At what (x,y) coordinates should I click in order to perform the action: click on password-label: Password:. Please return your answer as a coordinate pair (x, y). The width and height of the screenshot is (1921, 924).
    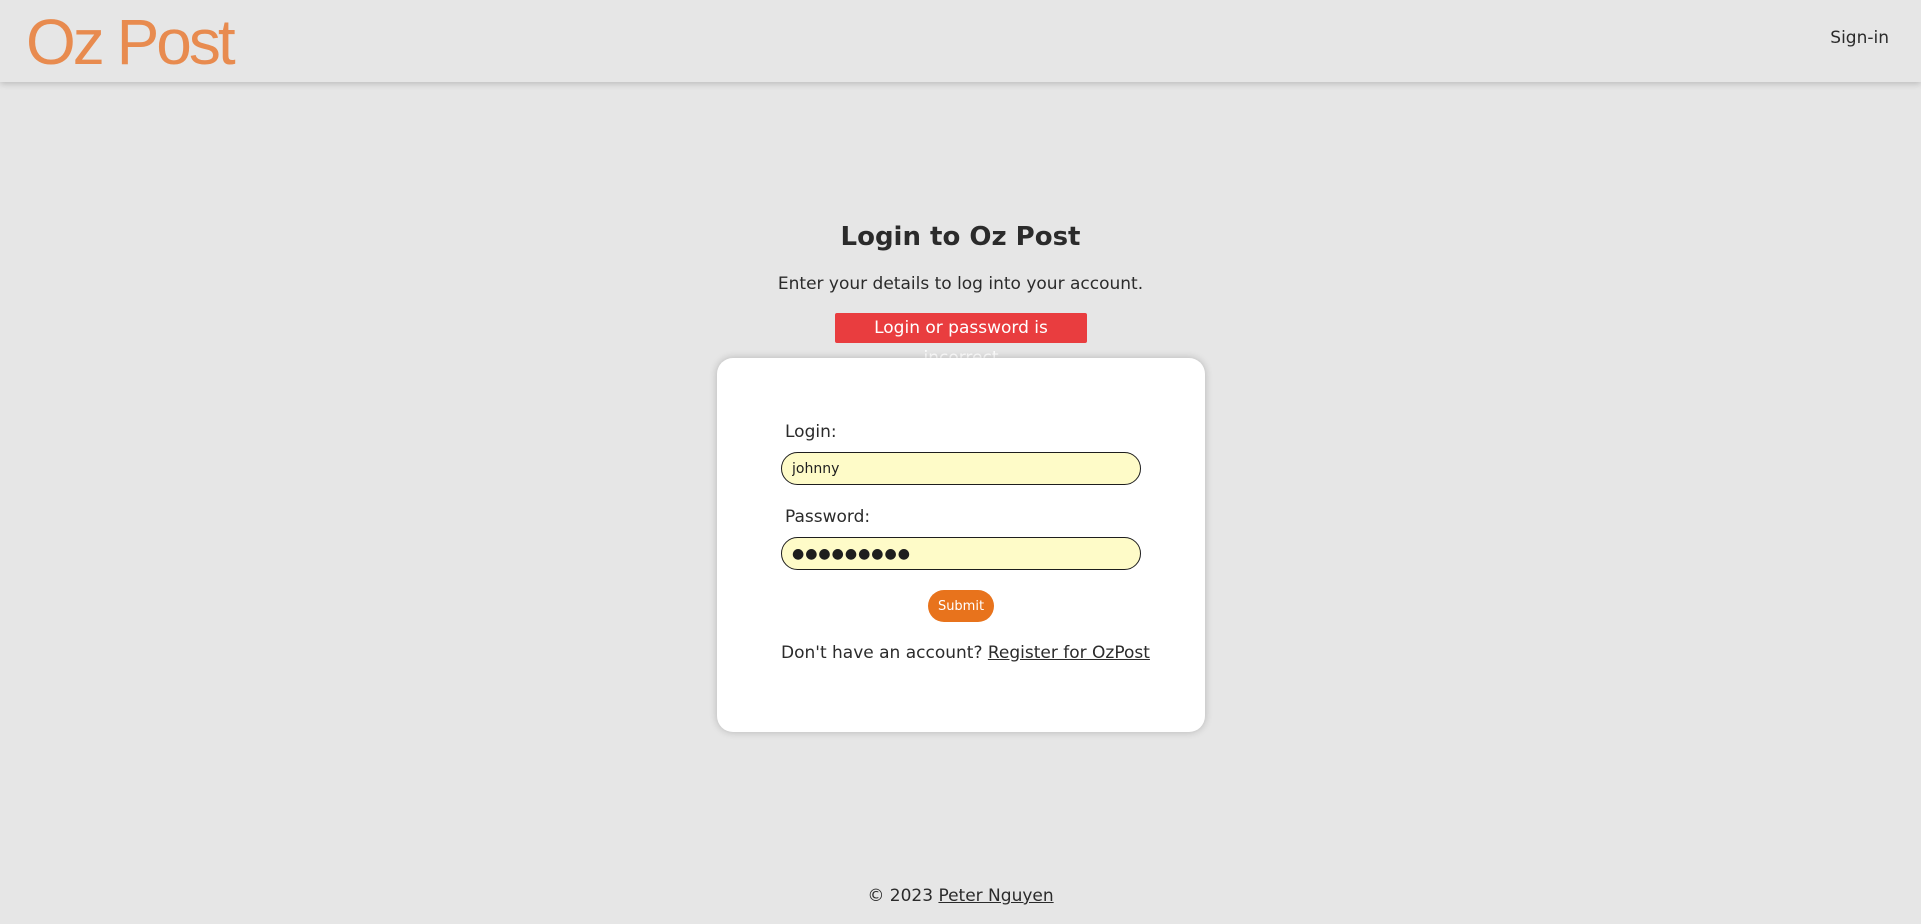
    Looking at the image, I should click on (828, 517).